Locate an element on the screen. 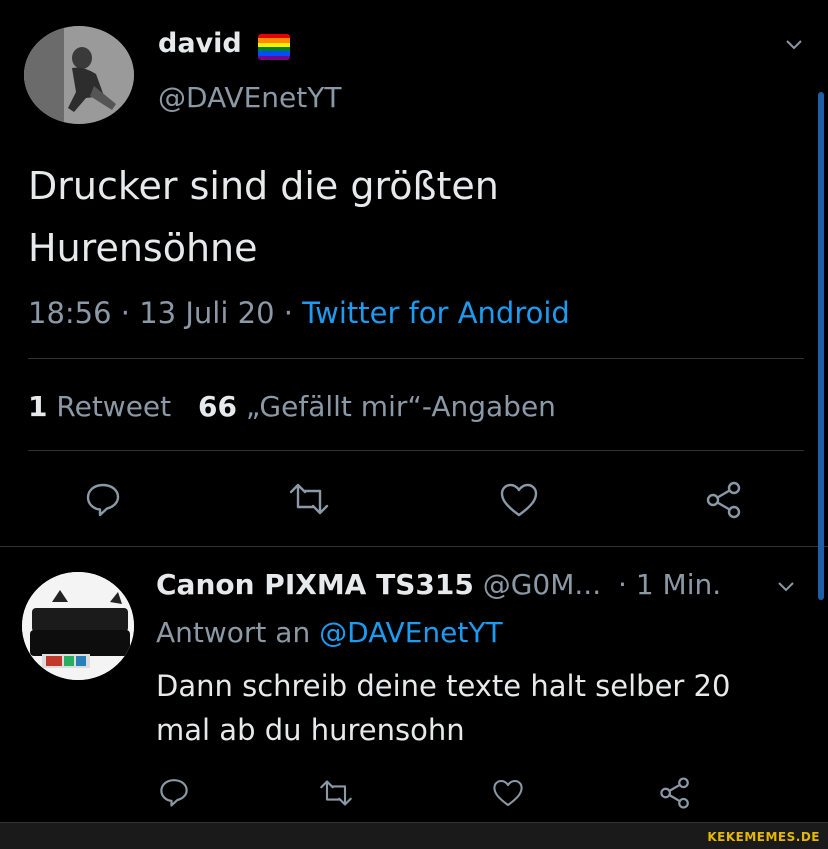 This screenshot has width=828, height=849. scrollbar is located at coordinates (821, 346).